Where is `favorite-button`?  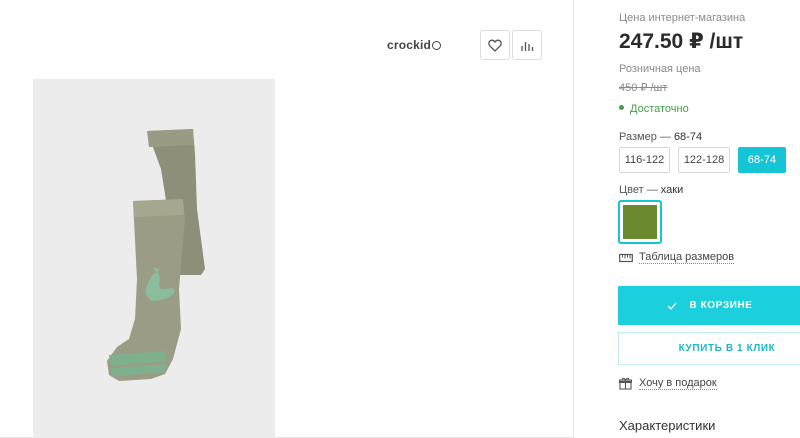 favorite-button is located at coordinates (495, 45).